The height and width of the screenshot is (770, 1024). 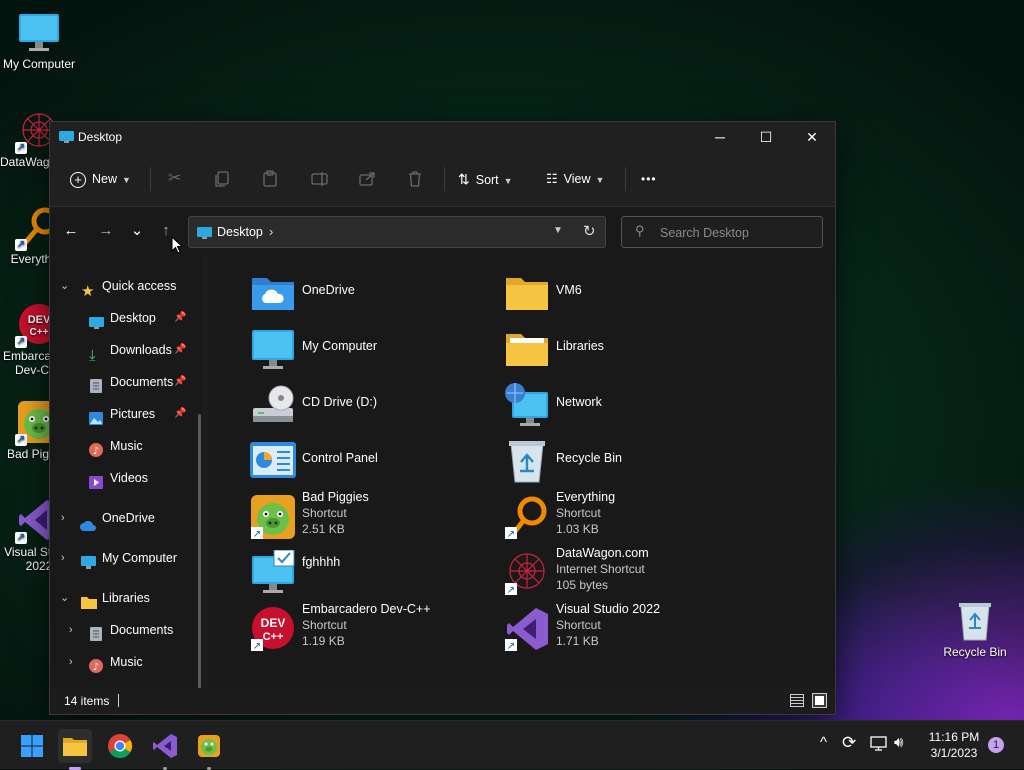 I want to click on taskbar-file-explorer, so click(x=75, y=749).